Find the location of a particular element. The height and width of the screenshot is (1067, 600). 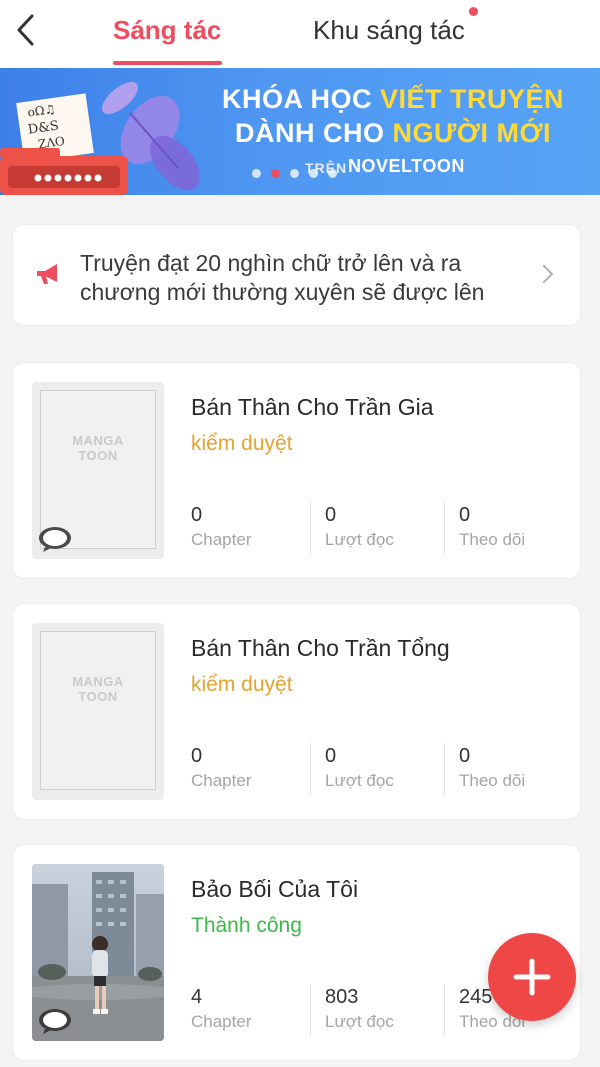

story-title: Bán Thân Cho Trần Tổng is located at coordinates (320, 648).